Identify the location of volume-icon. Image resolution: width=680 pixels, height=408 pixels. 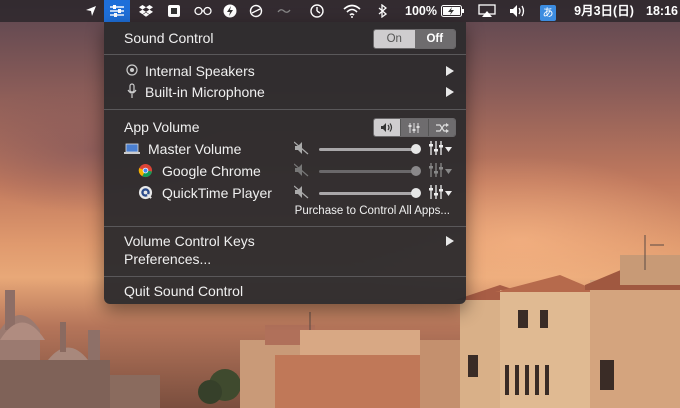
(518, 11).